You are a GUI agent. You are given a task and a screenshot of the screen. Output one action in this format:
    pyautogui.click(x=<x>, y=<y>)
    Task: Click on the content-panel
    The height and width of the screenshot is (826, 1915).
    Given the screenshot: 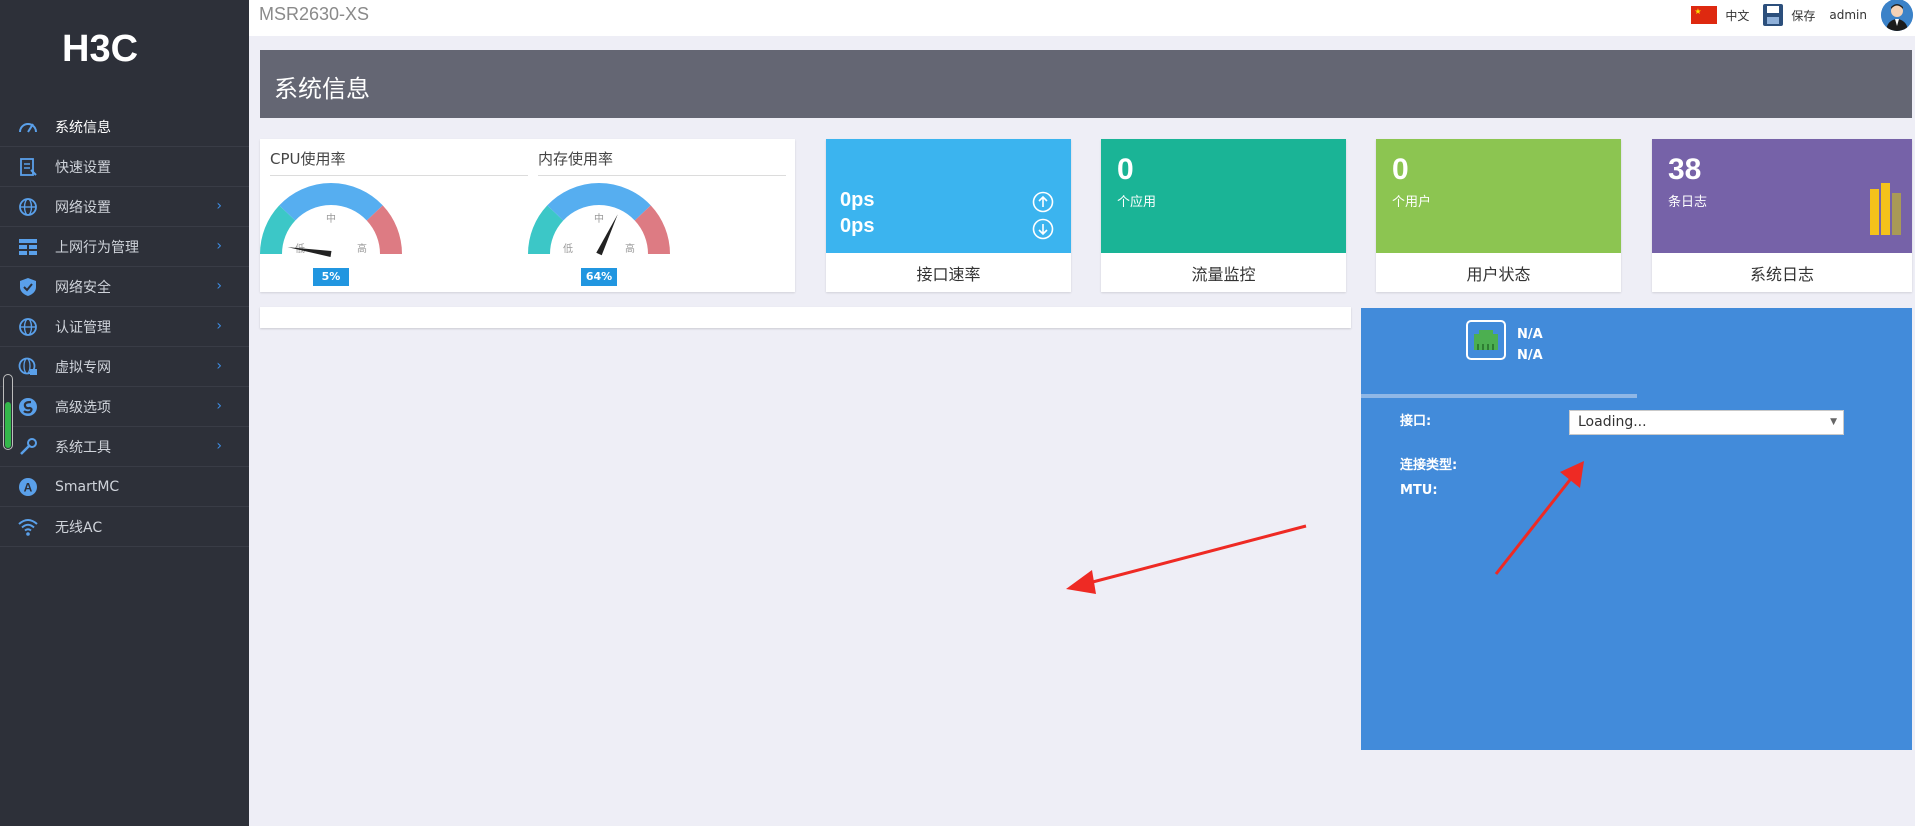 What is the action you would take?
    pyautogui.click(x=805, y=317)
    